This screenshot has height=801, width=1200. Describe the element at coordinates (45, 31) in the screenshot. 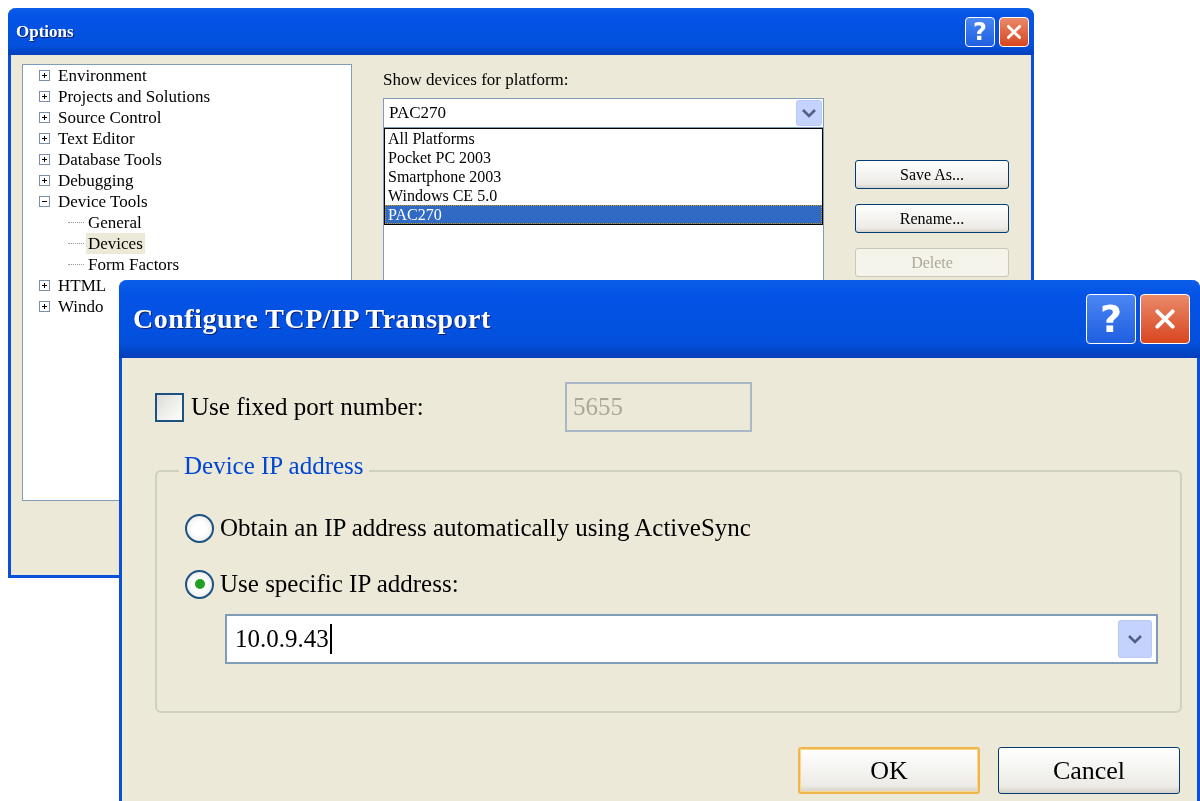

I see `window-title: Options` at that location.